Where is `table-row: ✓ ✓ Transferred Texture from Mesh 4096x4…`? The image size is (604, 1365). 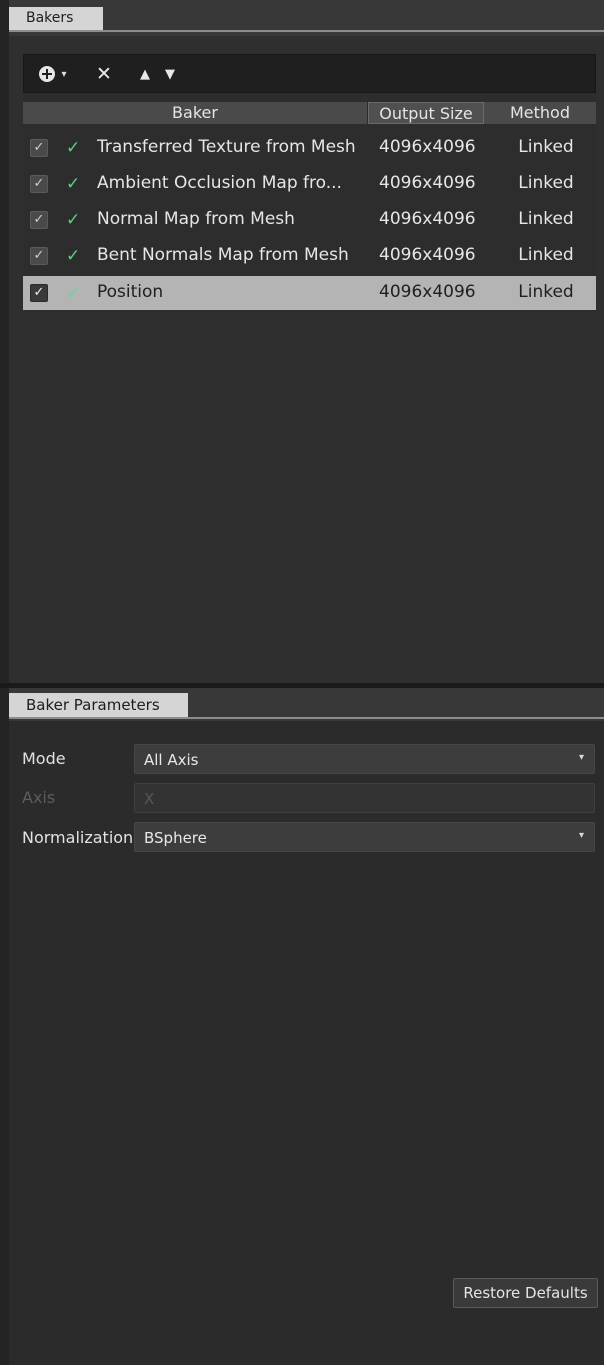
table-row: ✓ ✓ Transferred Texture from Mesh 4096x4… is located at coordinates (309, 148).